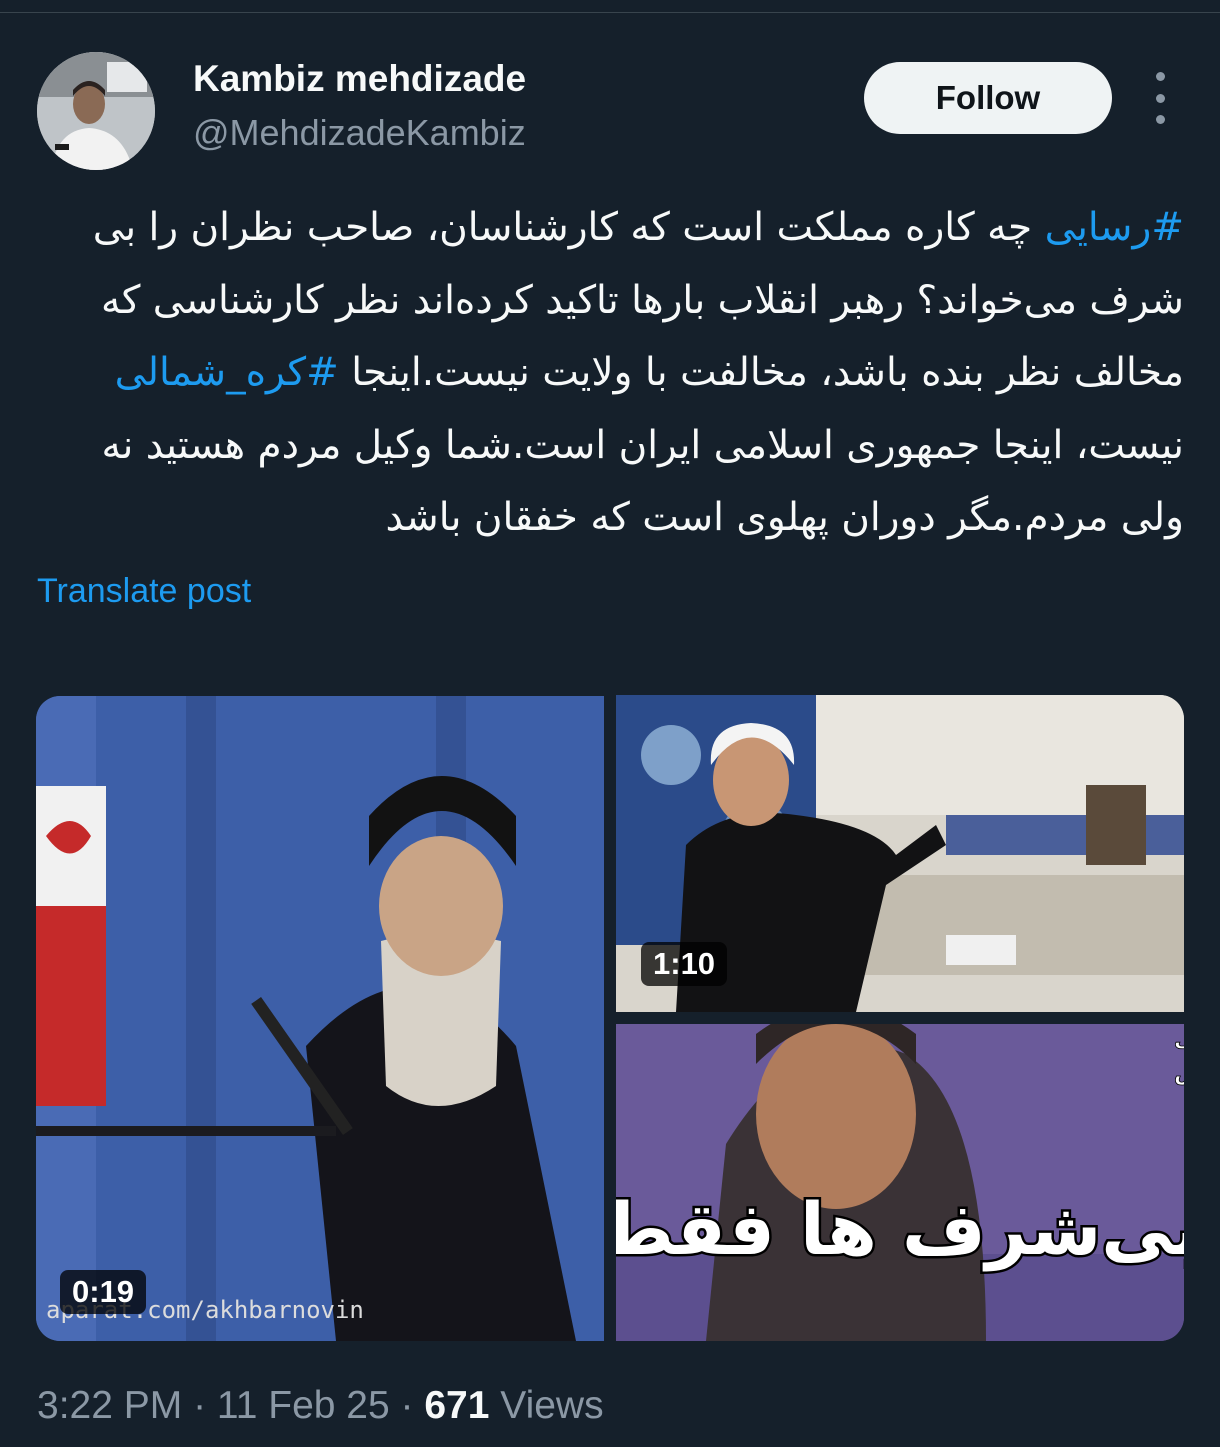 This screenshot has height=1447, width=1220. I want to click on avatar-image, so click(96, 111).